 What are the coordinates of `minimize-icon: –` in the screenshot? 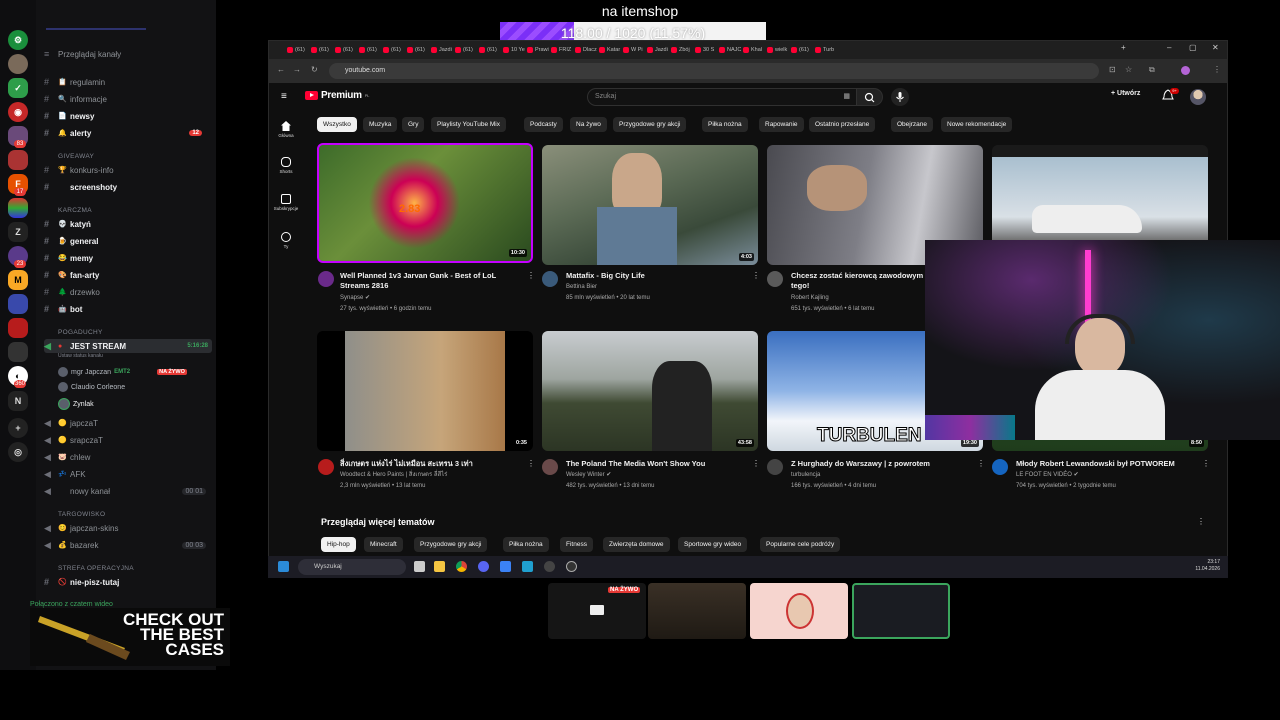 It's located at (1169, 47).